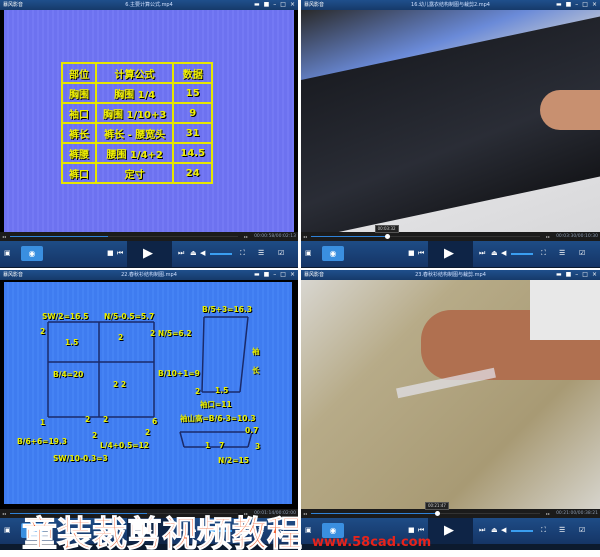  Describe the element at coordinates (222, 445) in the screenshot. I see `diagram-label: 7` at that location.